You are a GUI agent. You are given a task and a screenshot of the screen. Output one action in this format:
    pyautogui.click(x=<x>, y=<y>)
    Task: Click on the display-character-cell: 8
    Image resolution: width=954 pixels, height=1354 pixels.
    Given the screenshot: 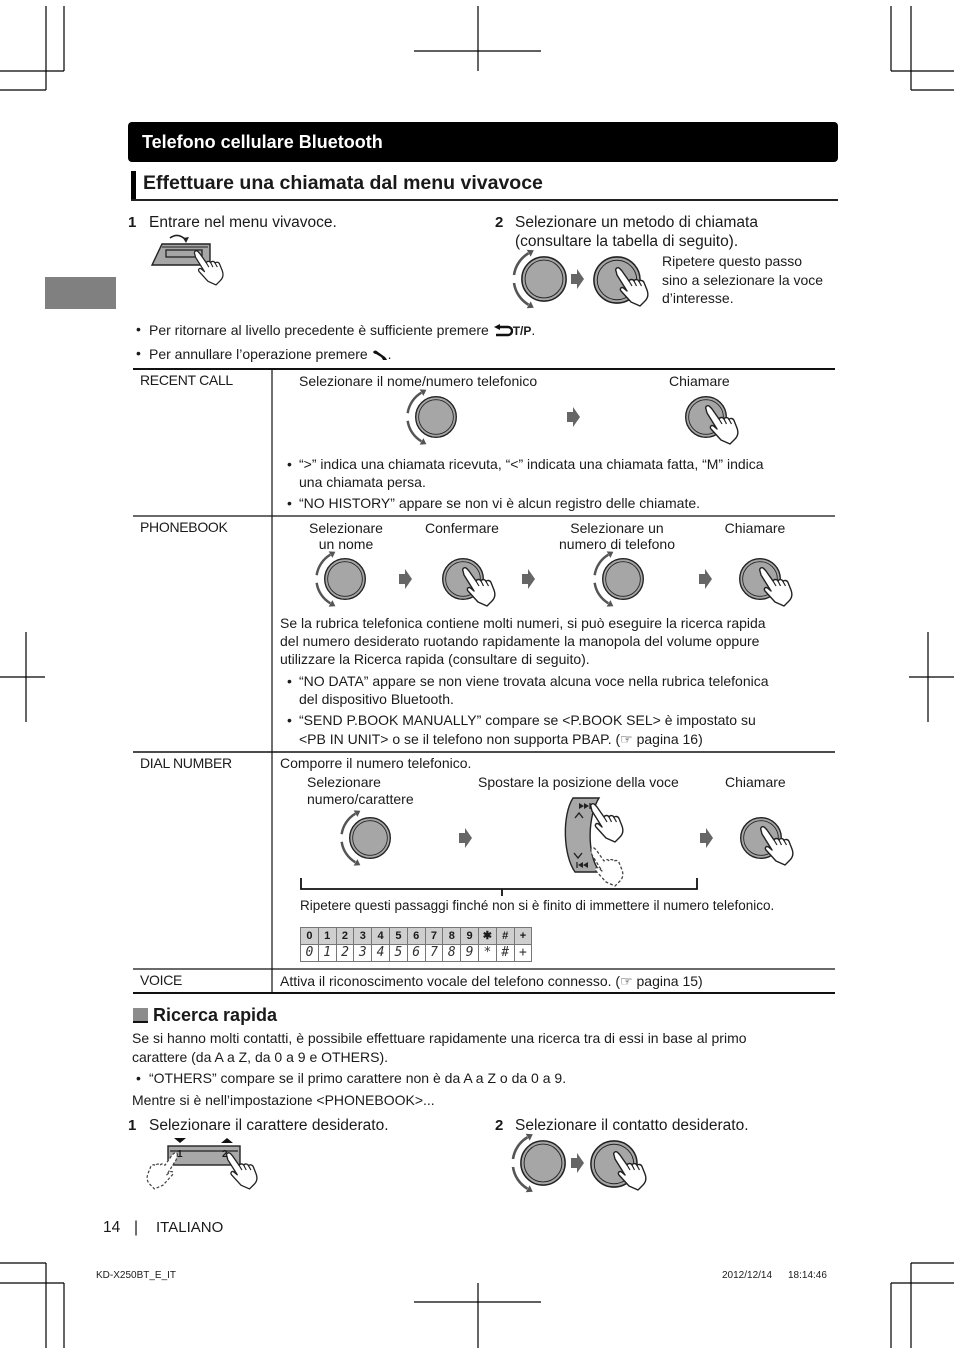 What is the action you would take?
    pyautogui.click(x=452, y=953)
    